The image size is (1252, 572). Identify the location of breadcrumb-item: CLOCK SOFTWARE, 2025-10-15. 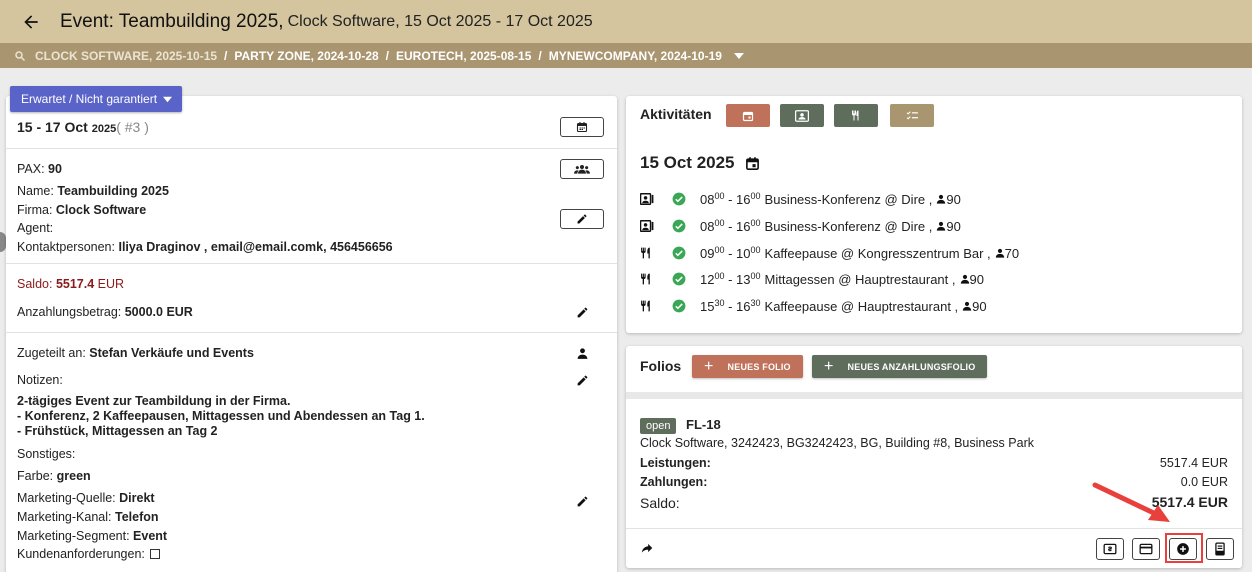
(126, 56).